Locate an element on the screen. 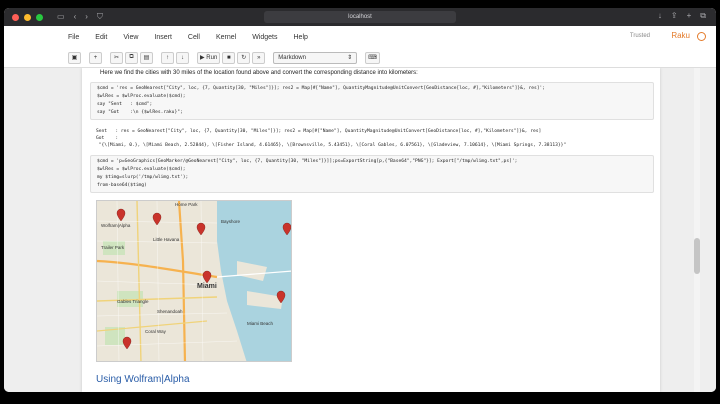  menu-item-insert: Insert is located at coordinates (163, 37).